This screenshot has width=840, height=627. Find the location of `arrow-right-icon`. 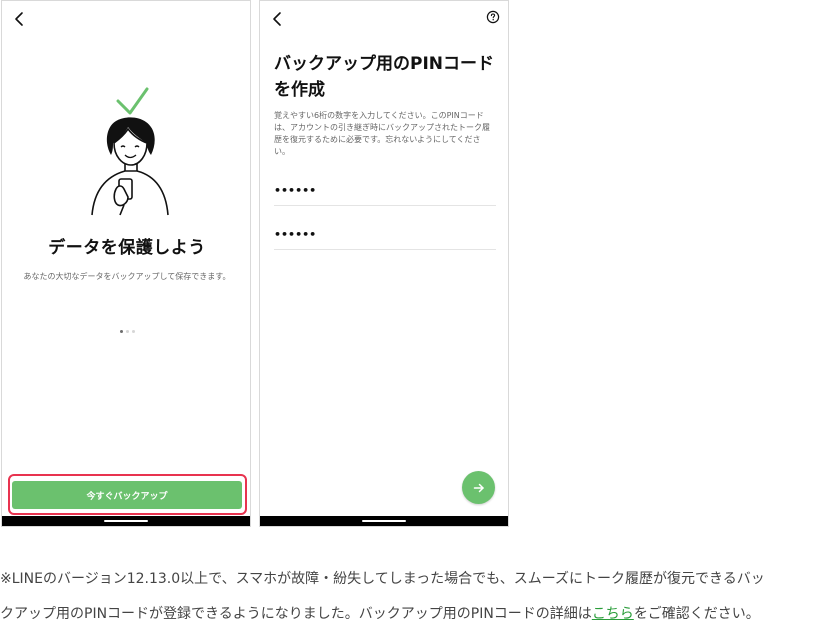

arrow-right-icon is located at coordinates (478, 487).